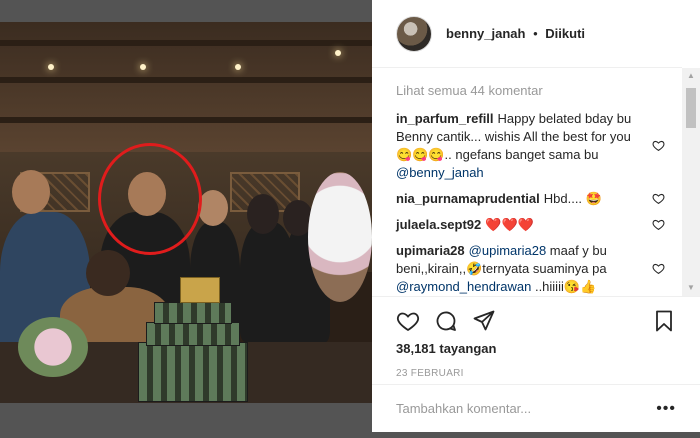 This screenshot has width=700, height=438. I want to click on more-options-icon: •••, so click(666, 409).